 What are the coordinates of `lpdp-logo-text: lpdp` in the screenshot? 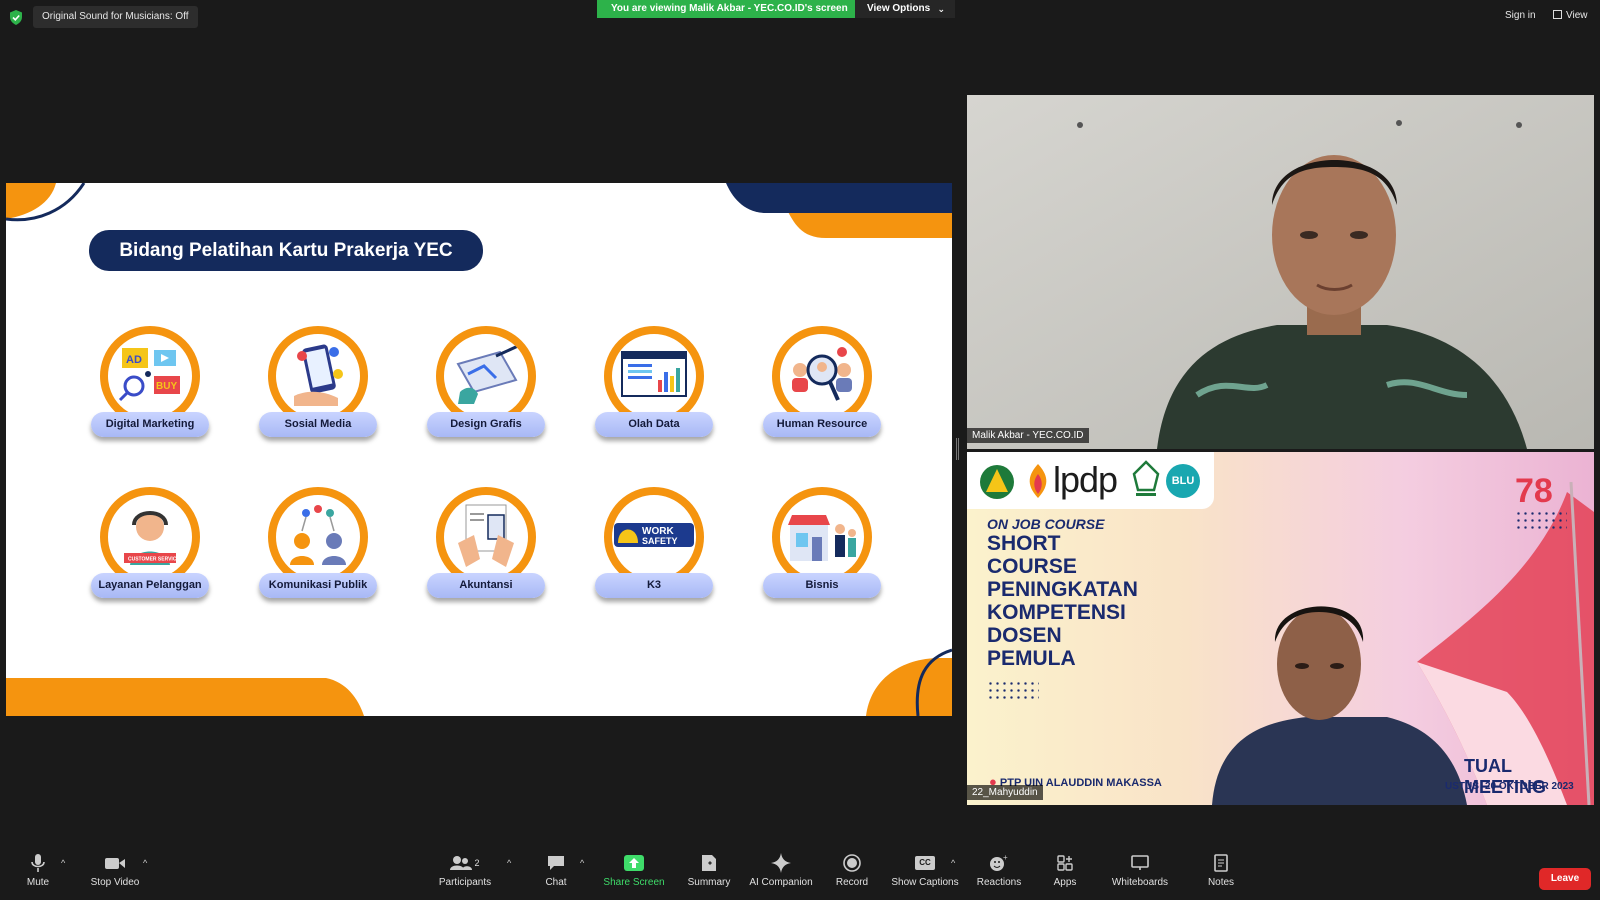 It's located at (1085, 479).